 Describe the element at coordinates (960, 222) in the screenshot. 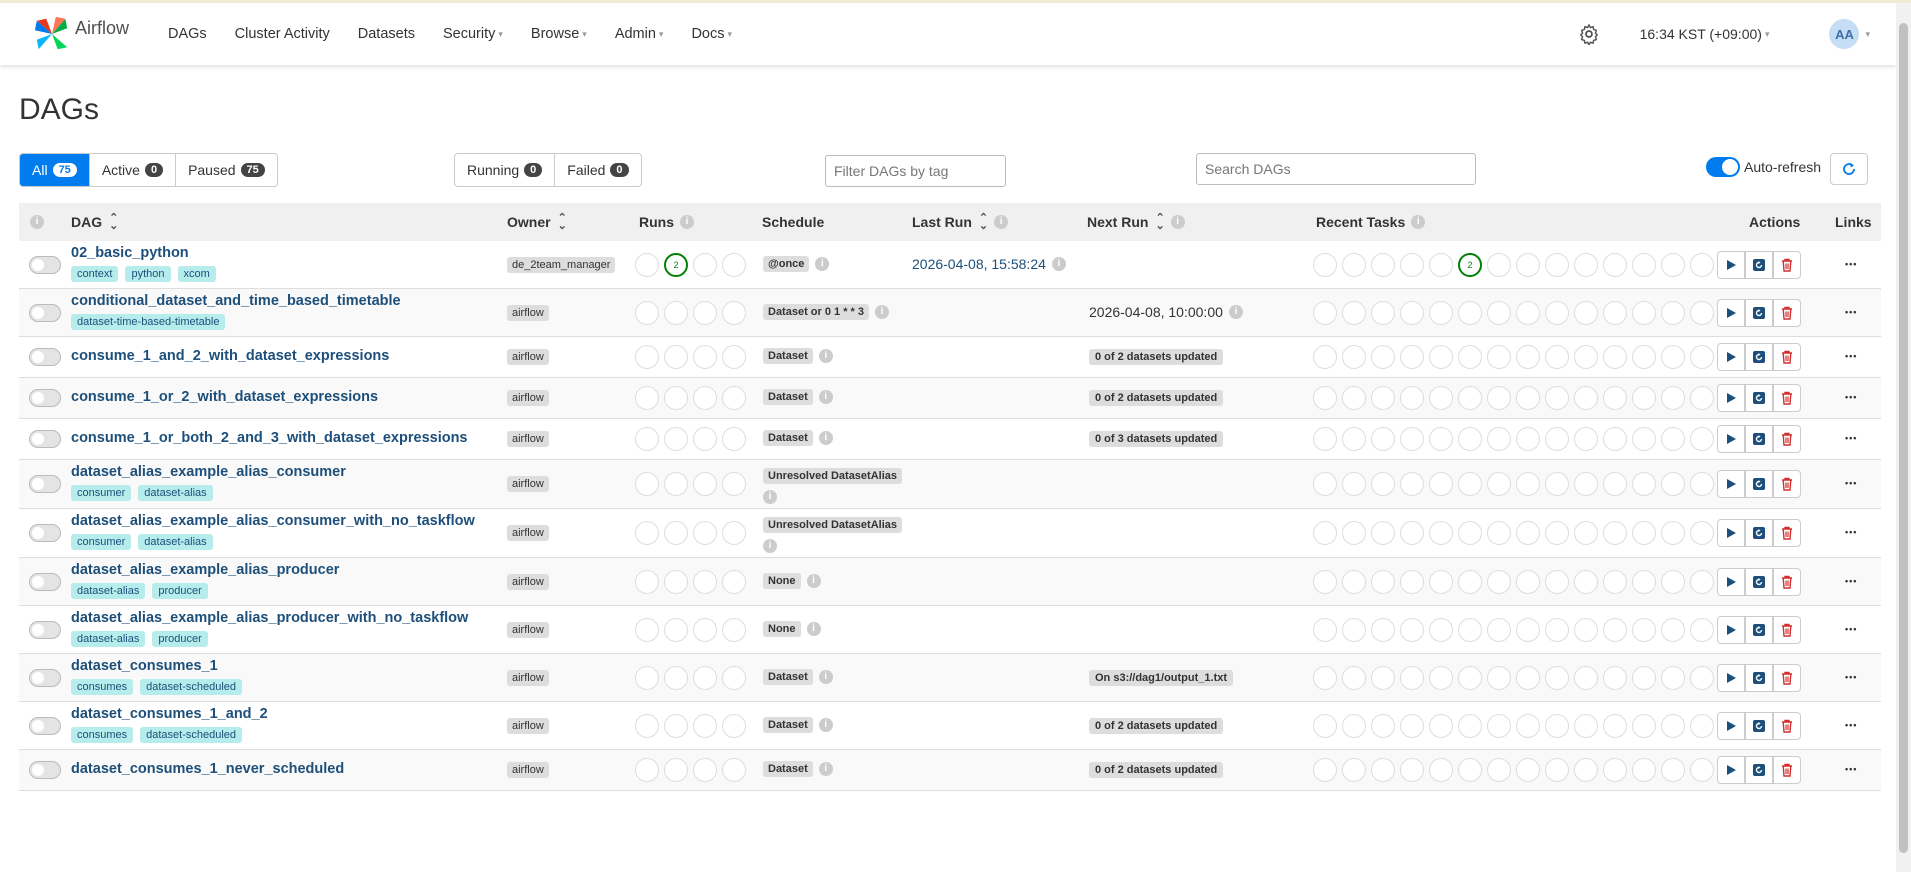

I see `header-last-run: Last Run ⌃ ⌄ i` at that location.